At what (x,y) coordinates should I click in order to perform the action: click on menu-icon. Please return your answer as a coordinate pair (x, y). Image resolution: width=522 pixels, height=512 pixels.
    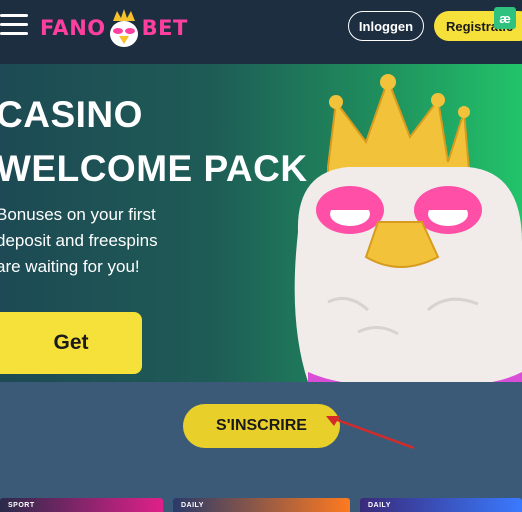
    Looking at the image, I should click on (14, 25).